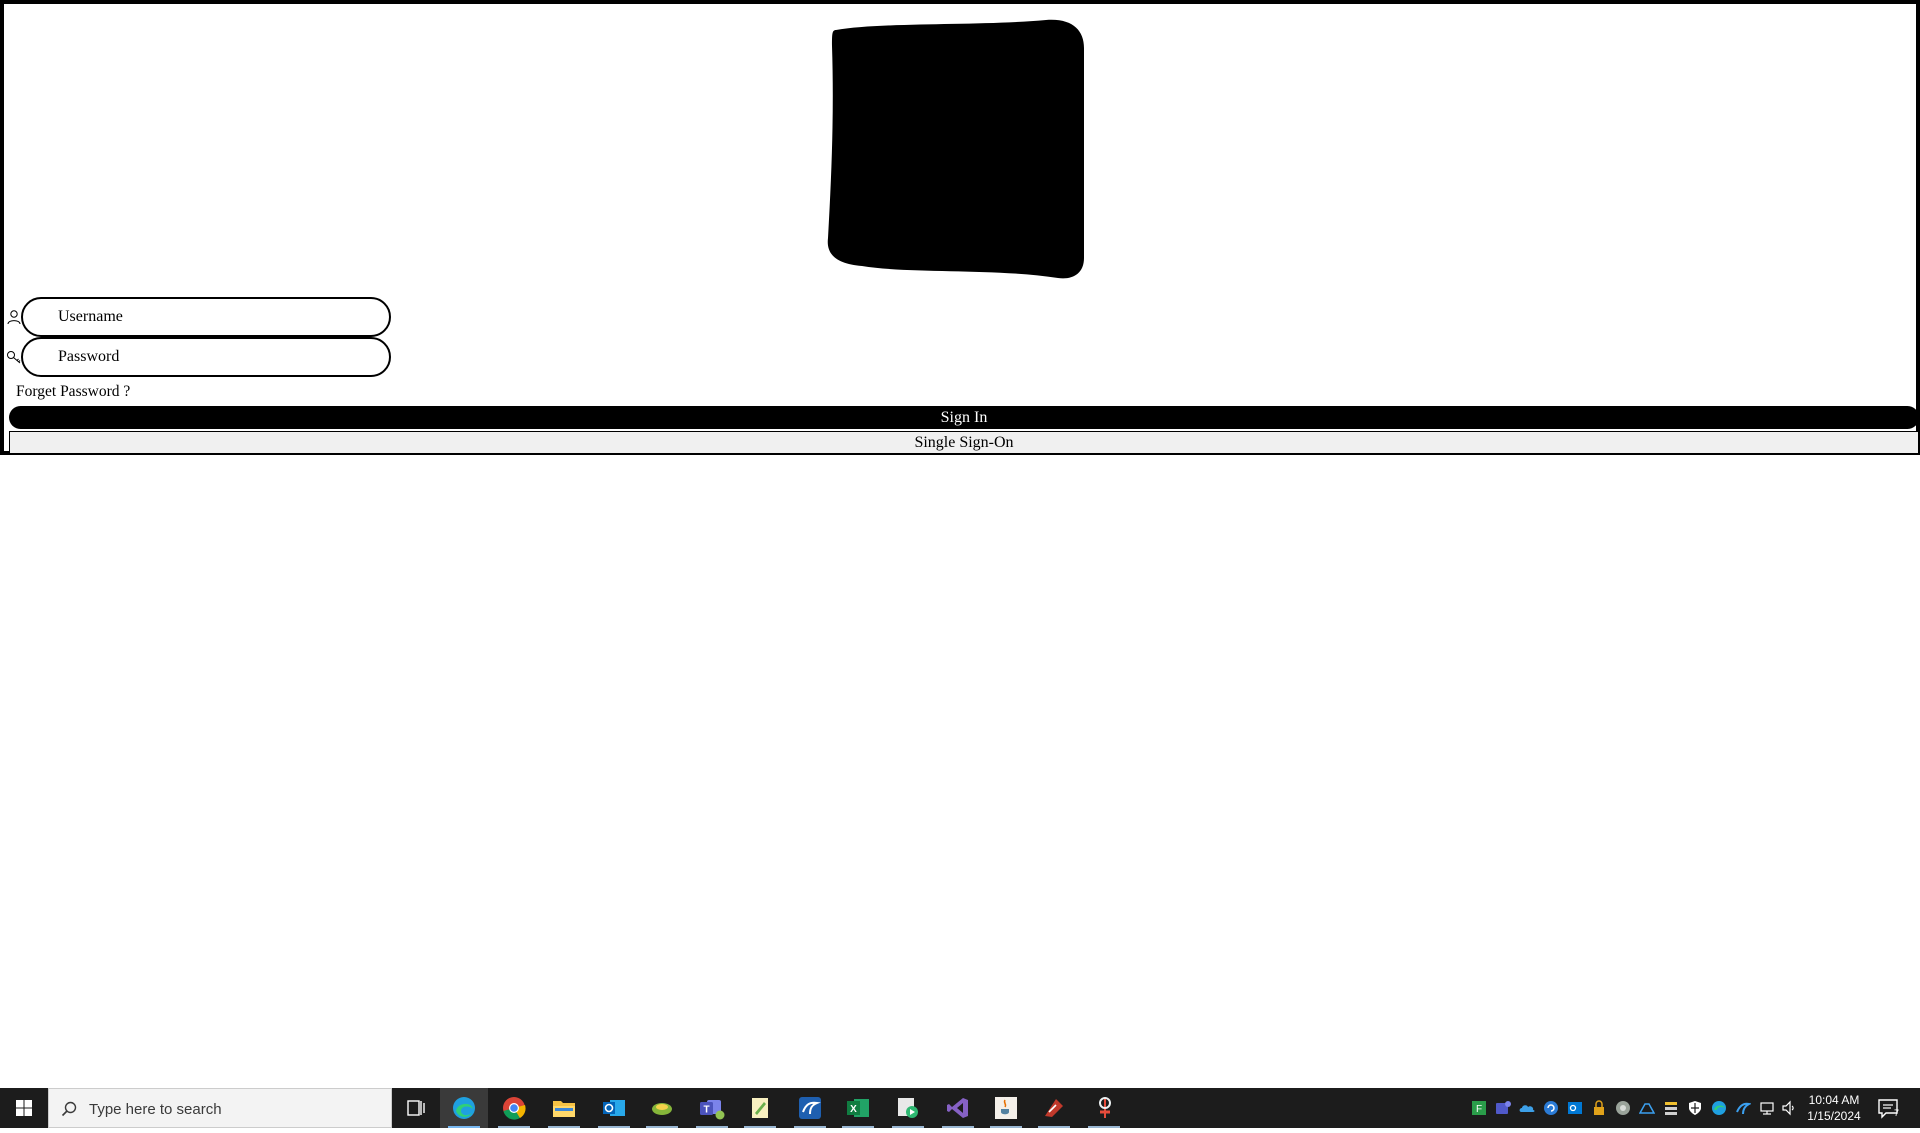 The height and width of the screenshot is (1133, 1920). What do you see at coordinates (853, 1109) in the screenshot?
I see `svg-text: X` at bounding box center [853, 1109].